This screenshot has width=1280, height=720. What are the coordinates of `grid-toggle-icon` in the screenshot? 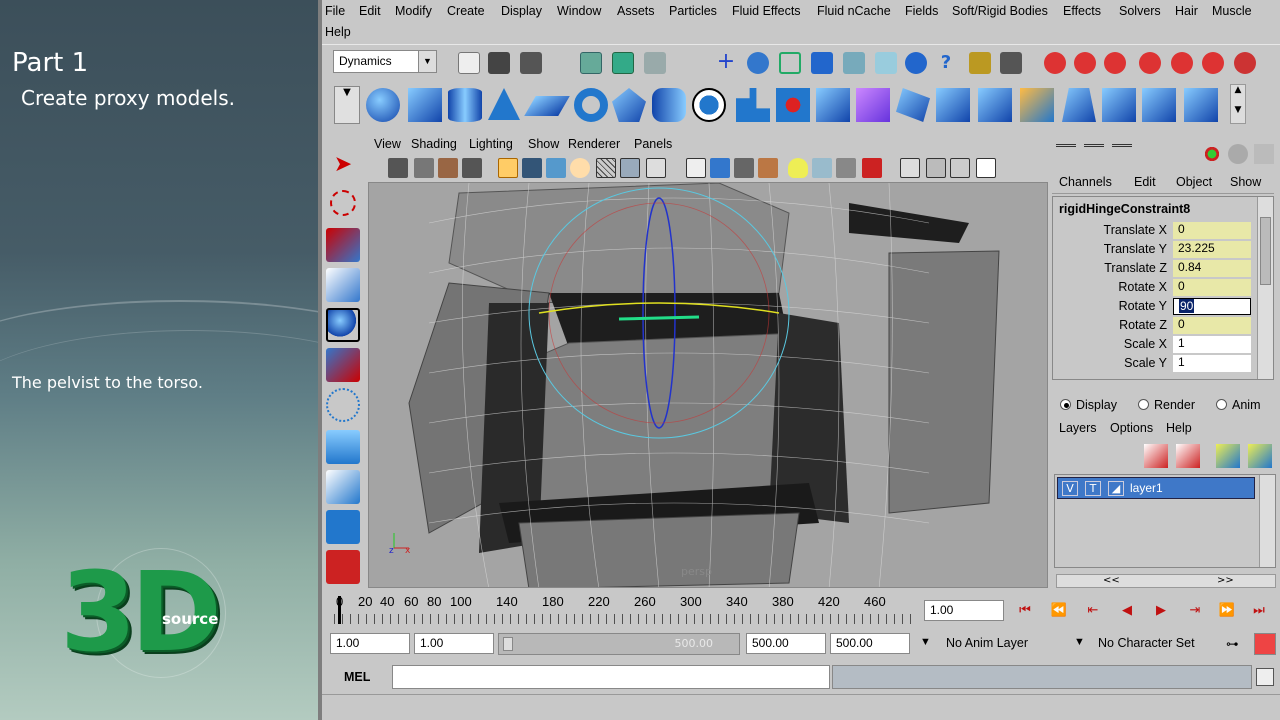 It's located at (508, 168).